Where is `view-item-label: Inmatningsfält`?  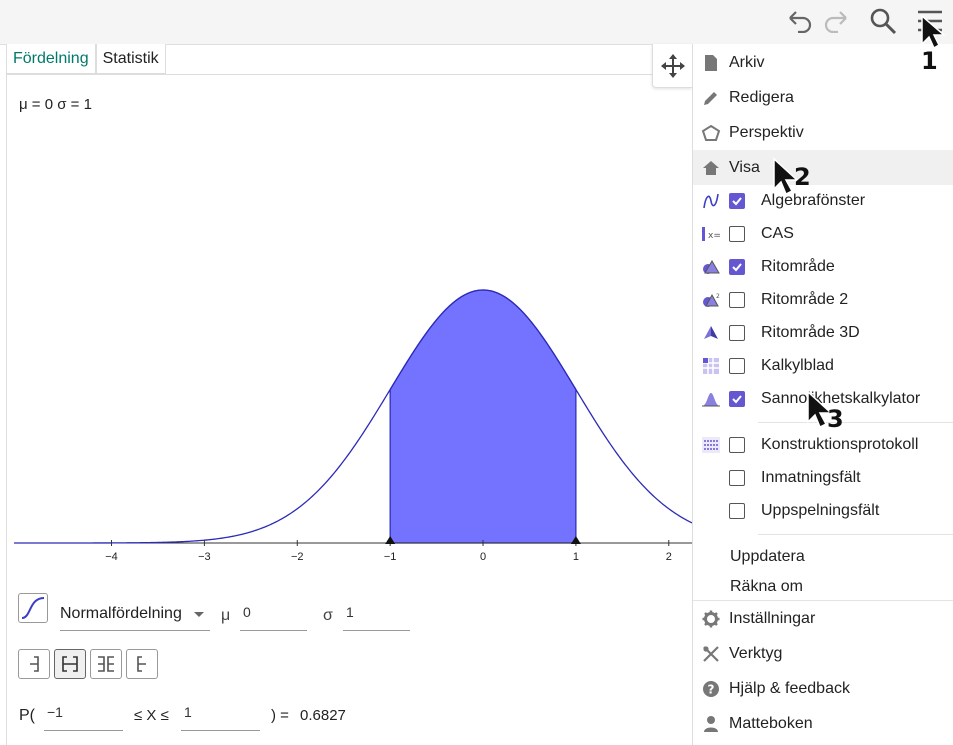 view-item-label: Inmatningsfält is located at coordinates (811, 477).